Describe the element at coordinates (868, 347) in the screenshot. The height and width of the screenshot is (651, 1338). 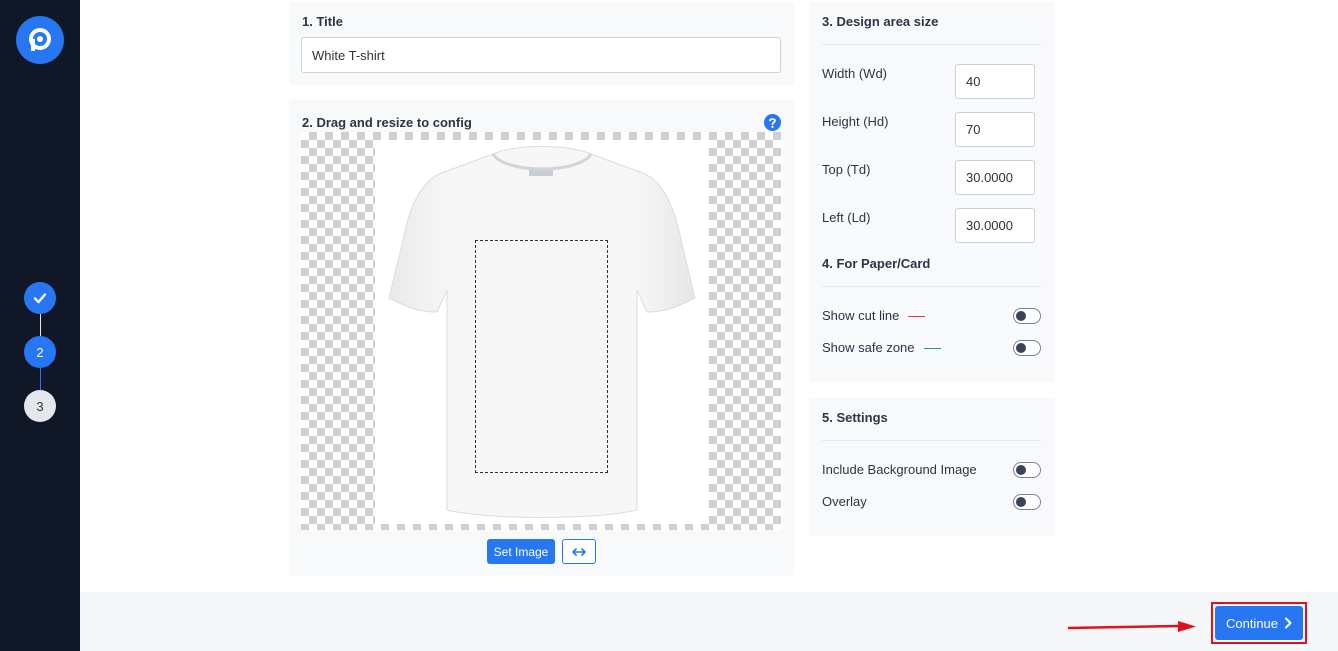
I see `safe-zone-label: Show safe zone` at that location.